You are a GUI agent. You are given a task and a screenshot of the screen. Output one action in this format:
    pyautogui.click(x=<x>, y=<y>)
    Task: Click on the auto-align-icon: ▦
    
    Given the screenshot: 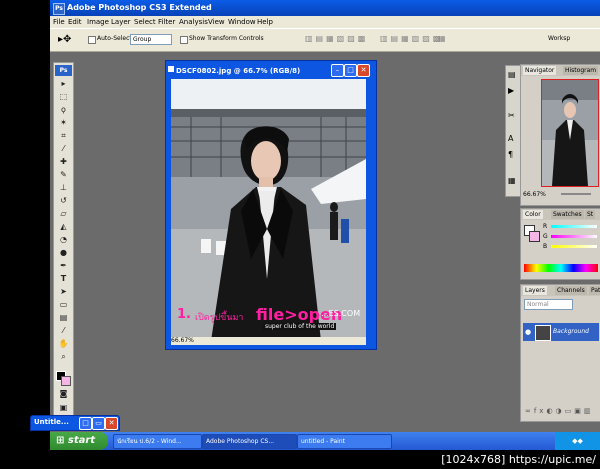 What is the action you would take?
    pyautogui.click(x=442, y=38)
    